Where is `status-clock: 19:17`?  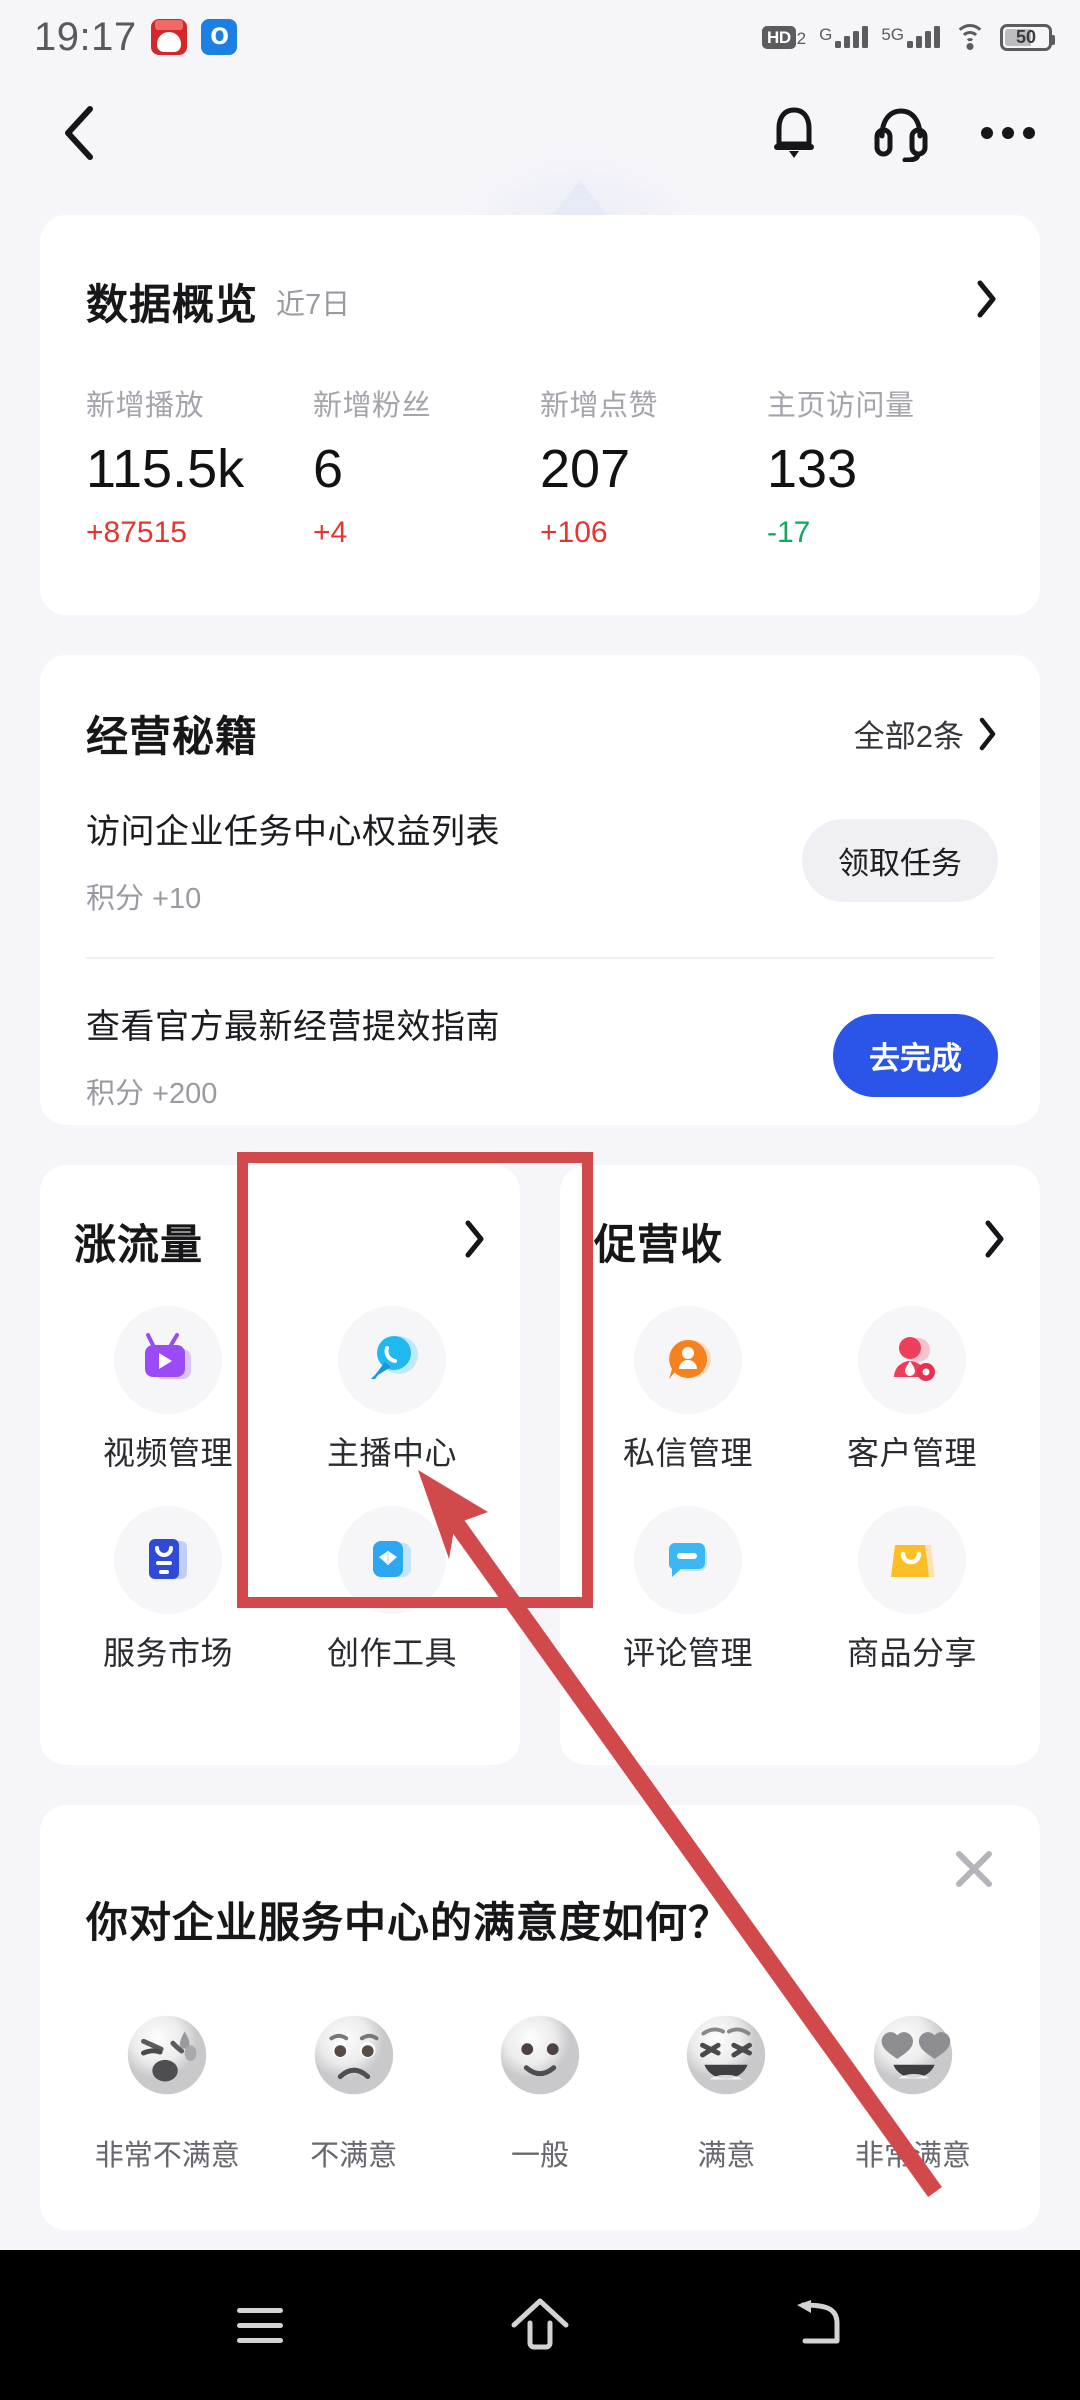
status-clock: 19:17 is located at coordinates (85, 36).